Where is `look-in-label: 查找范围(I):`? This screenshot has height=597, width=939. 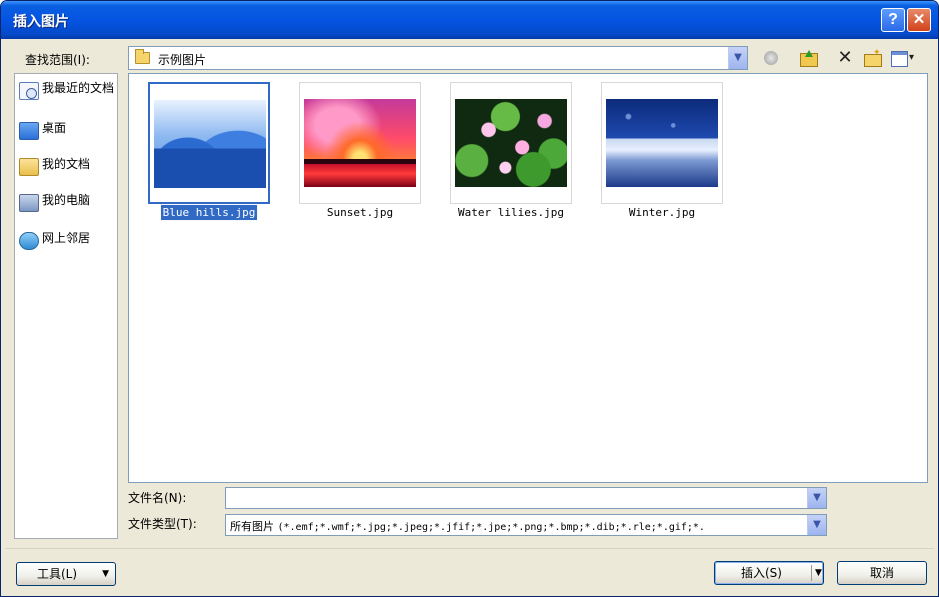 look-in-label: 查找范围(I): is located at coordinates (57, 60).